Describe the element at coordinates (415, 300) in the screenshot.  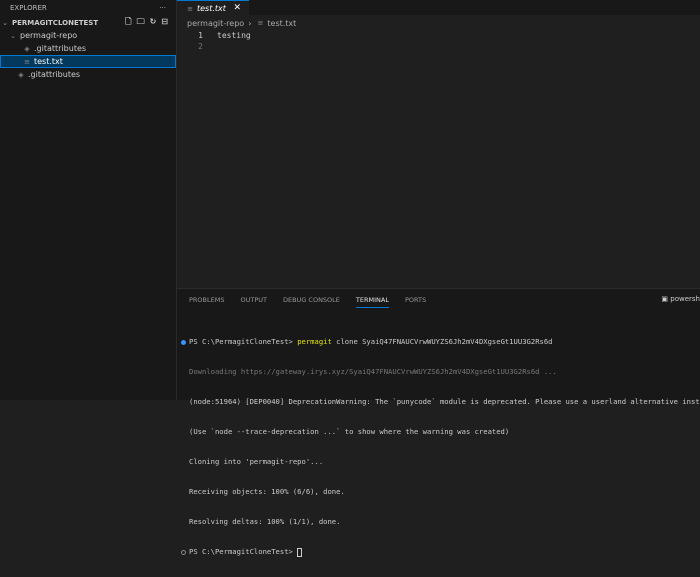
I see `tab-ports: PORTS` at that location.